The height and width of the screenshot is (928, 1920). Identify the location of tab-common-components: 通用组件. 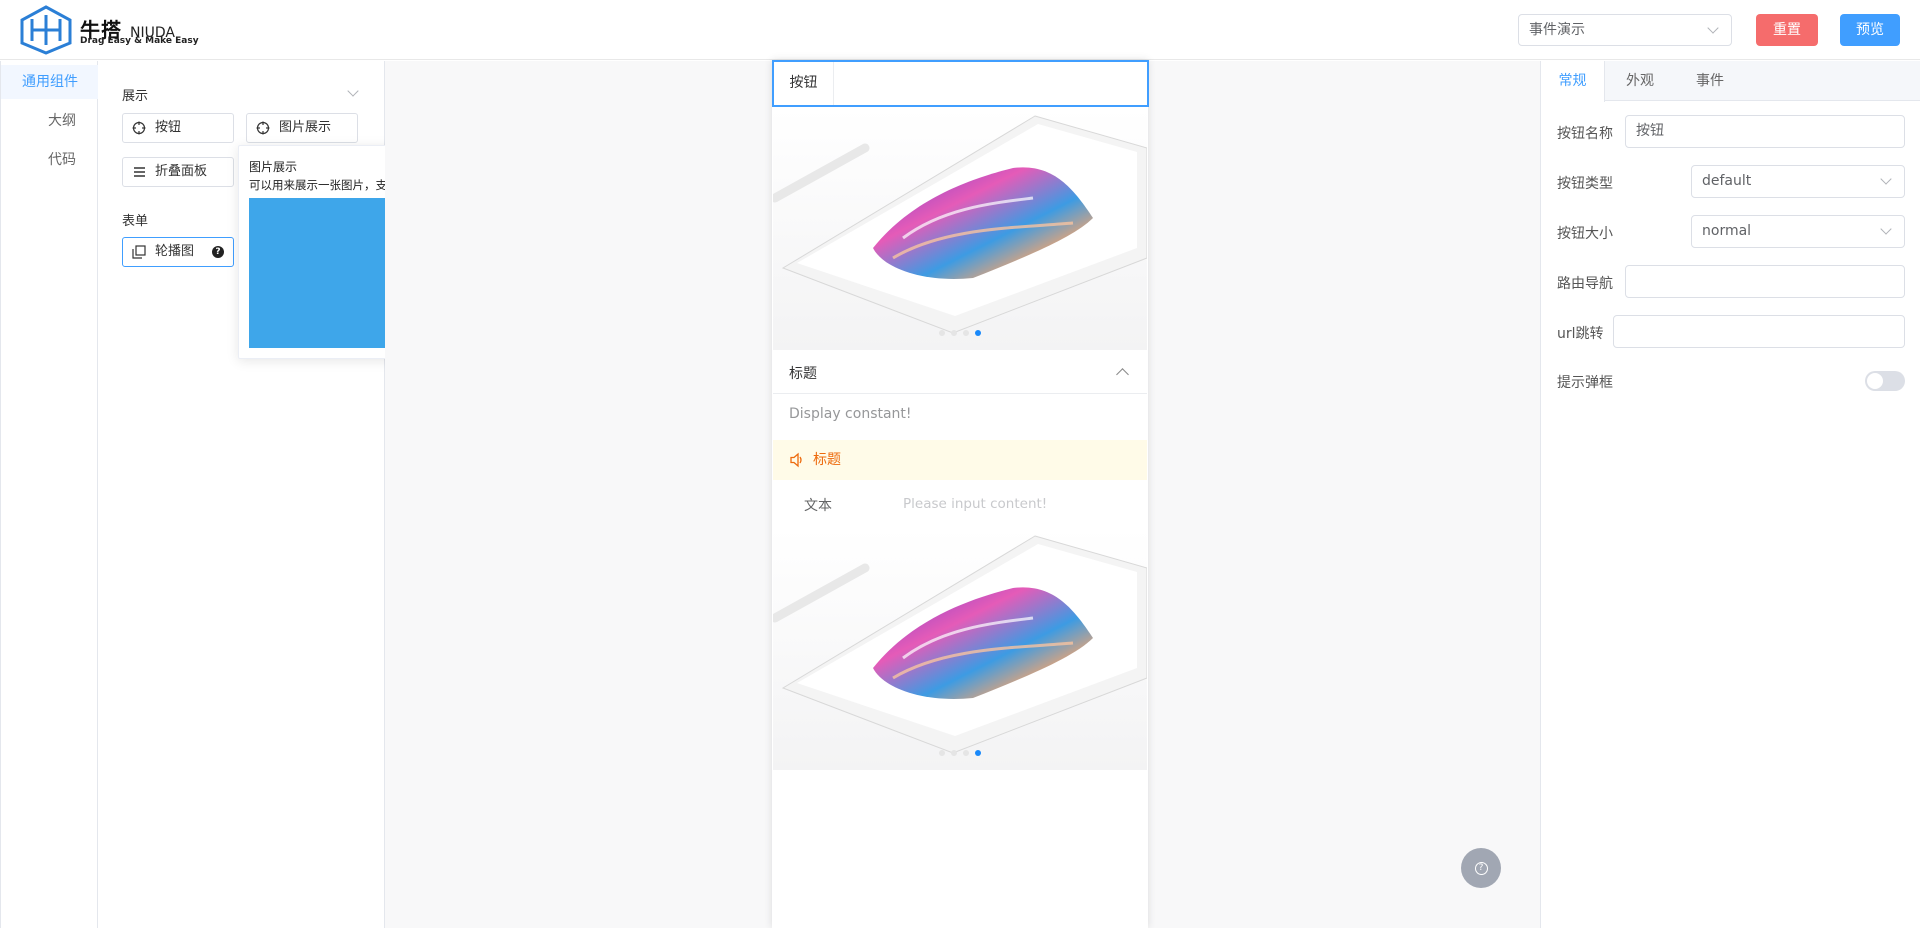
(49, 82).